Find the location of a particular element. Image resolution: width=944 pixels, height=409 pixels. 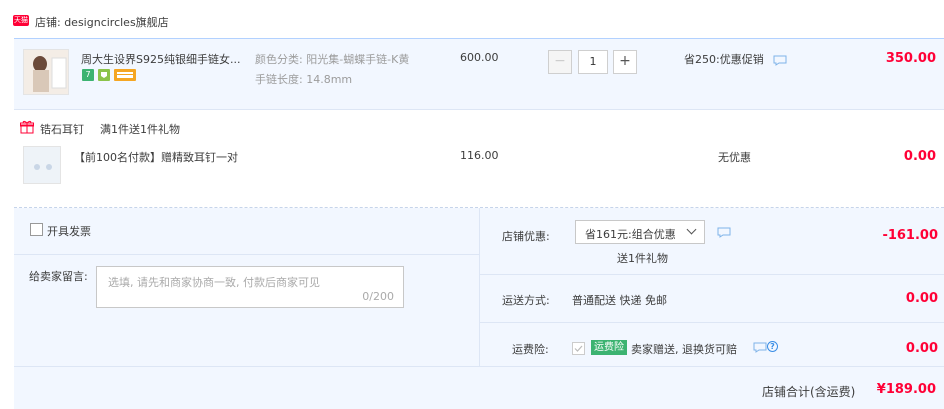

message-char-count: 0/200 is located at coordinates (378, 296).